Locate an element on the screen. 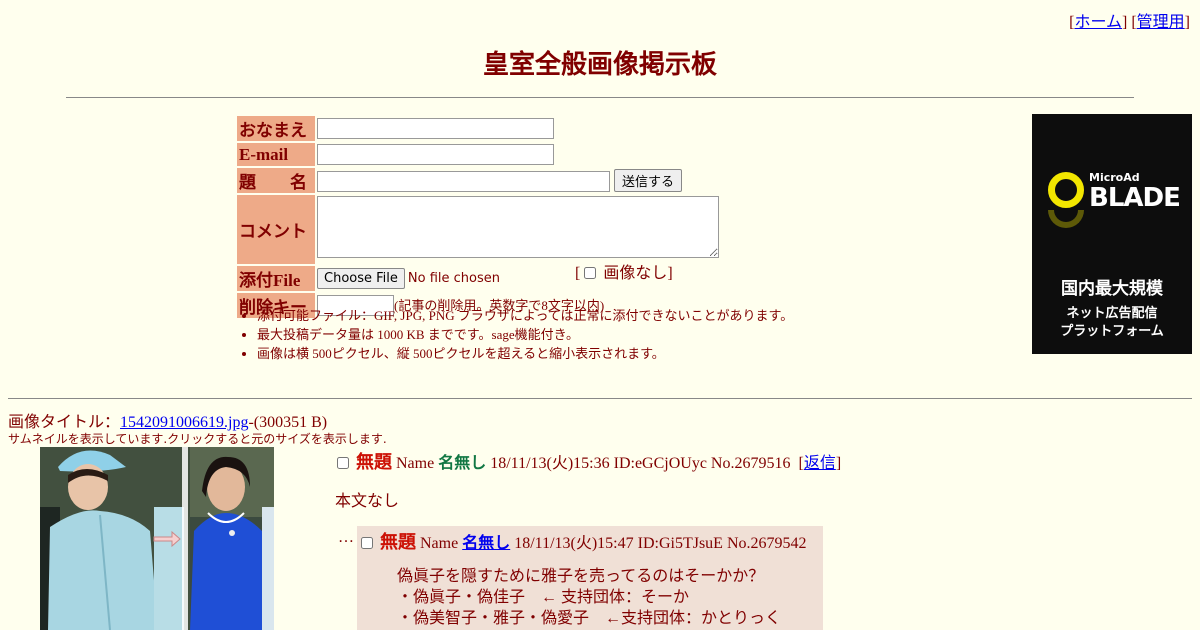  comment-label: コメント is located at coordinates (276, 229).